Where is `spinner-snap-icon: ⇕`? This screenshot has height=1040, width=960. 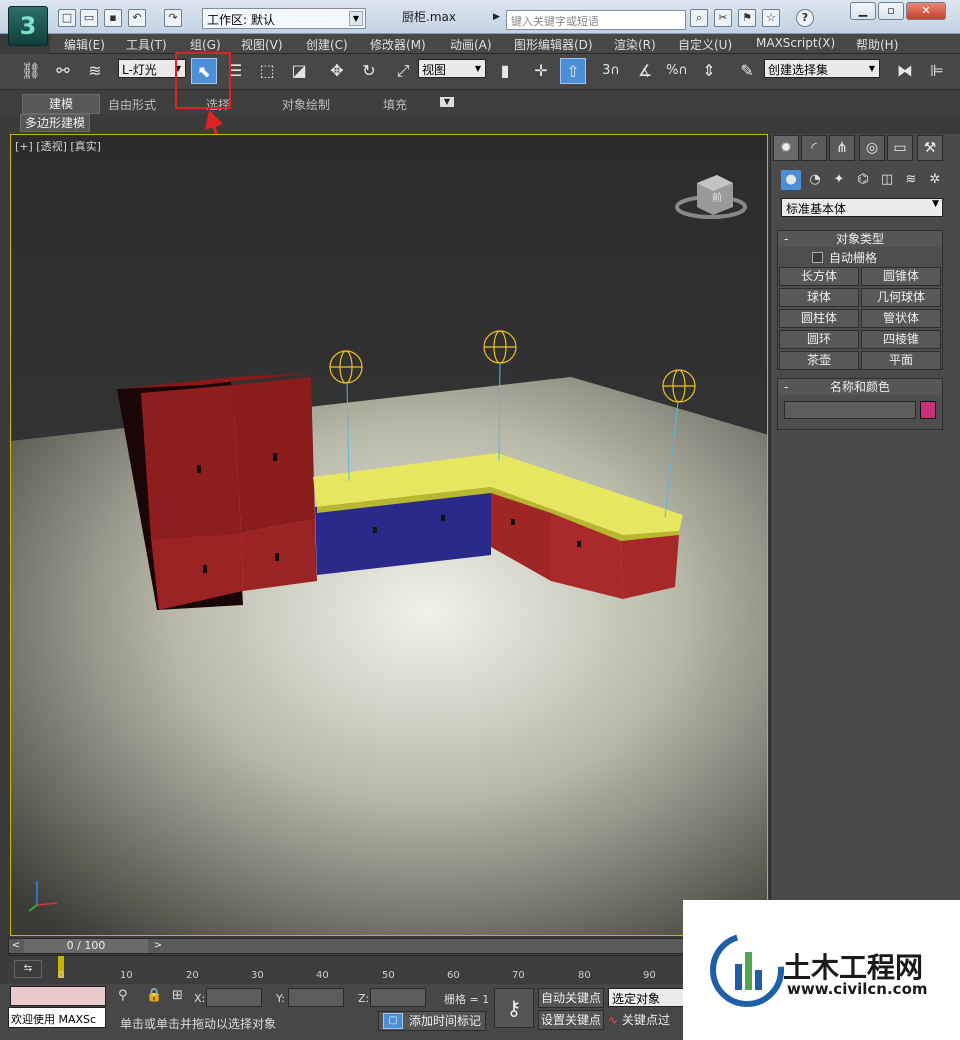
spinner-snap-icon: ⇕ is located at coordinates (709, 71).